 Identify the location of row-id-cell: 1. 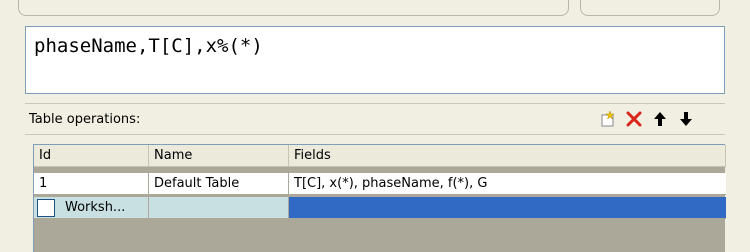
(91, 184).